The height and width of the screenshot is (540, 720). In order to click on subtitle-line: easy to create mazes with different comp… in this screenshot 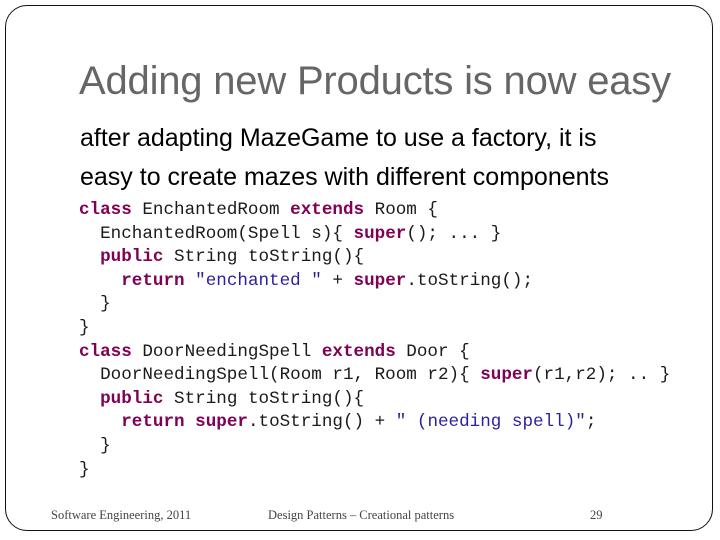, I will do `click(344, 177)`.